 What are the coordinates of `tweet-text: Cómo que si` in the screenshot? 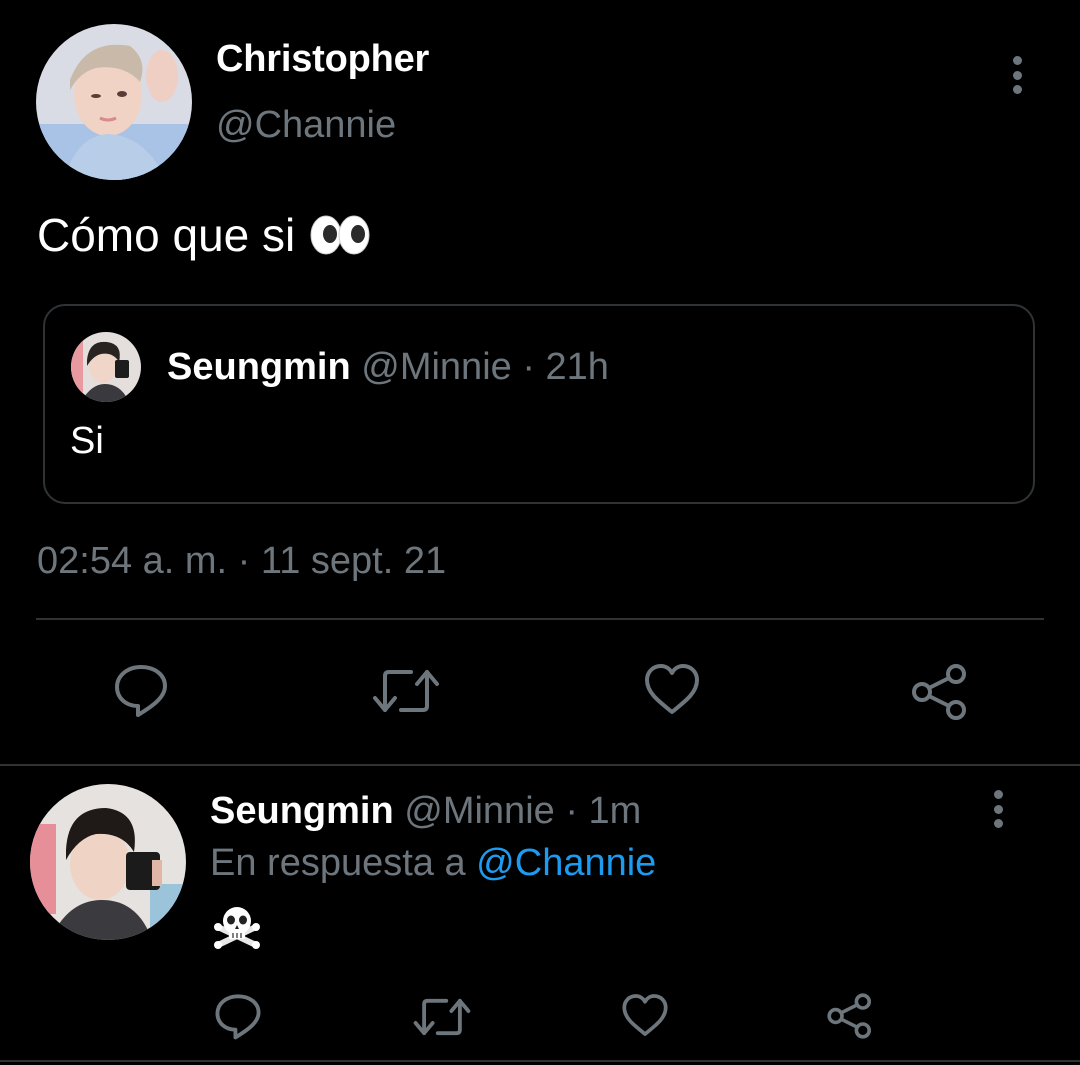 It's located at (204, 235).